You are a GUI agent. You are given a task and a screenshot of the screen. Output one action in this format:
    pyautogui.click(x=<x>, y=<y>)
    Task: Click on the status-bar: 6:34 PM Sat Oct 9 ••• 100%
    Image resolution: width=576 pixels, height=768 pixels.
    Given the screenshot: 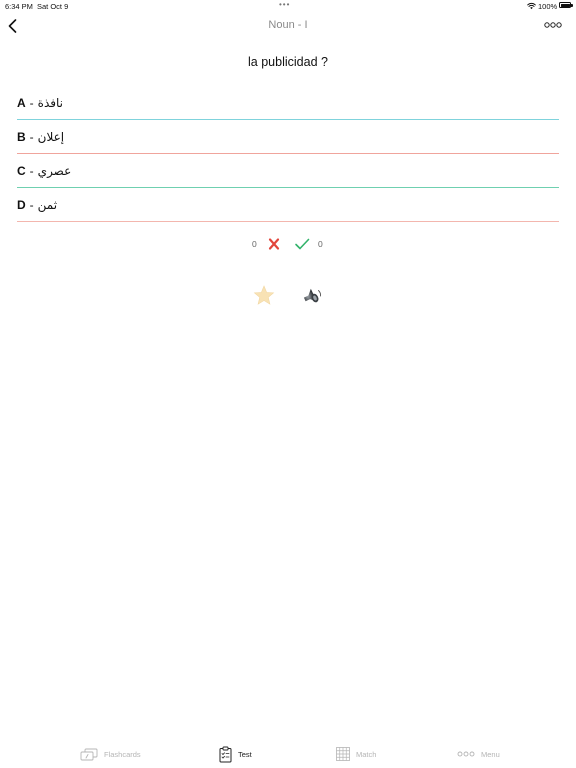 What is the action you would take?
    pyautogui.click(x=288, y=6)
    